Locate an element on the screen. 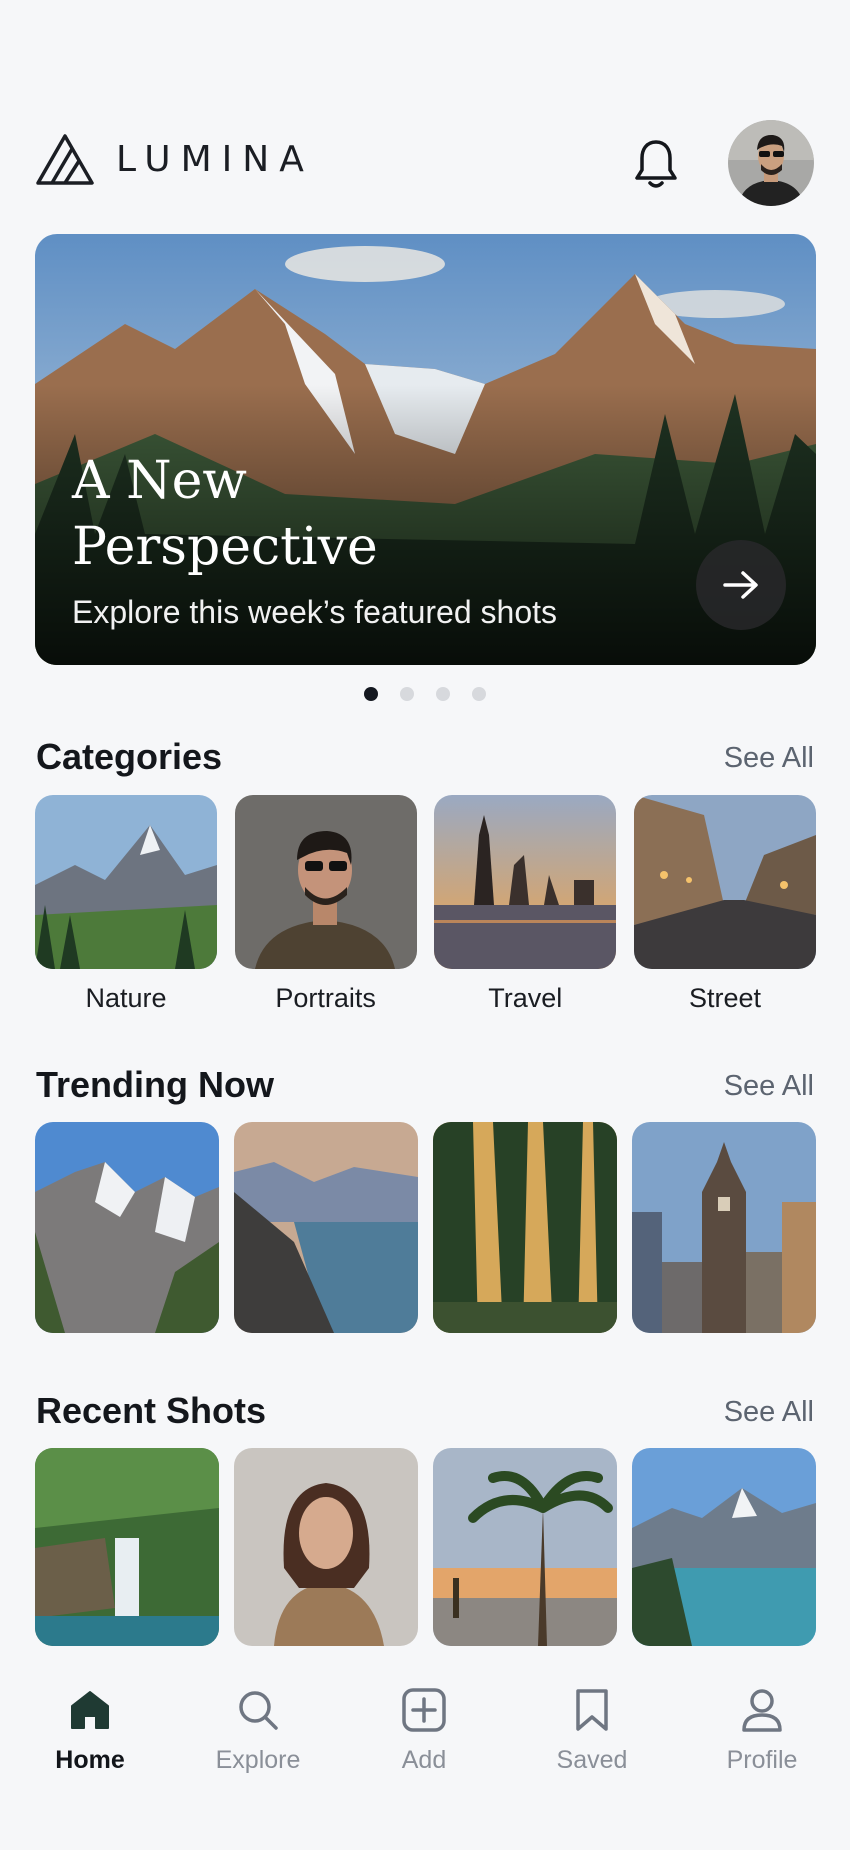 Image resolution: width=850 pixels, height=1850 pixels. plus-square-icon is located at coordinates (424, 1710).